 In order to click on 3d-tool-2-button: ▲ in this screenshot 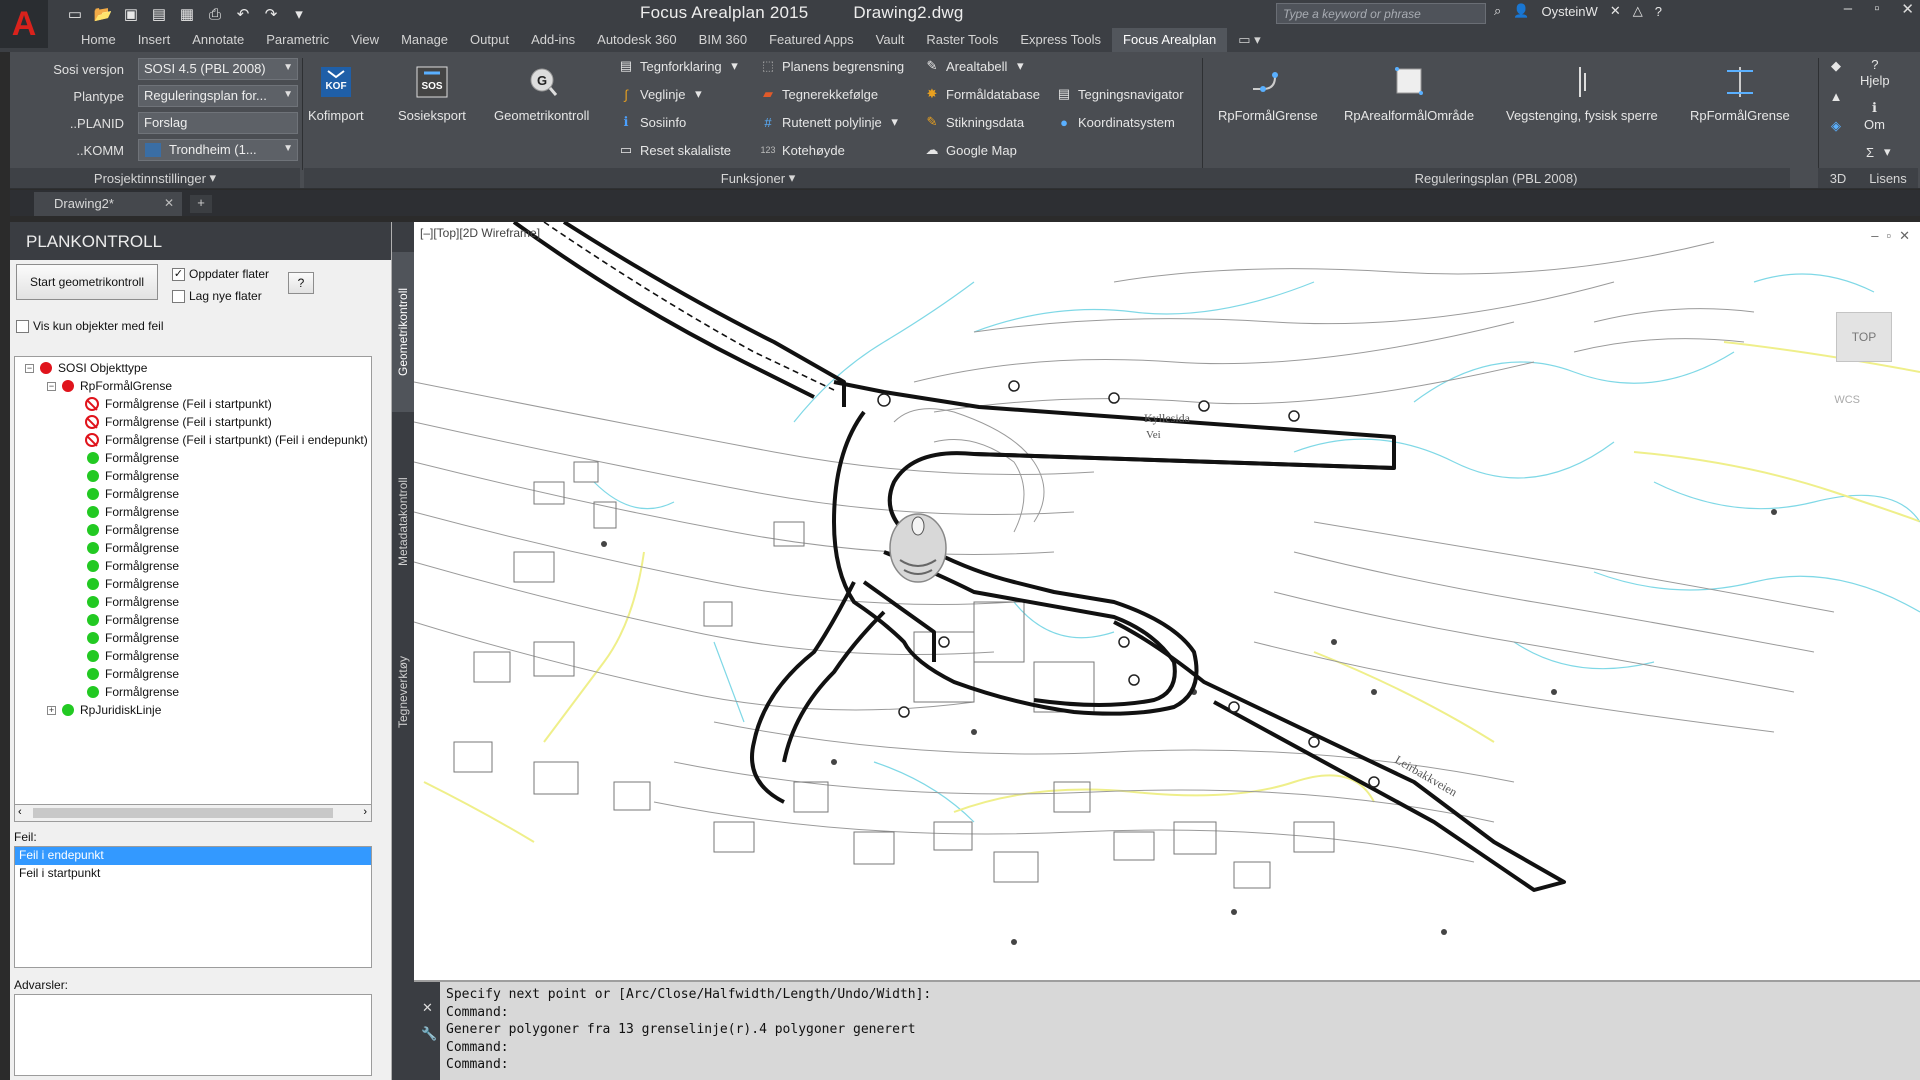, I will do `click(1836, 96)`.